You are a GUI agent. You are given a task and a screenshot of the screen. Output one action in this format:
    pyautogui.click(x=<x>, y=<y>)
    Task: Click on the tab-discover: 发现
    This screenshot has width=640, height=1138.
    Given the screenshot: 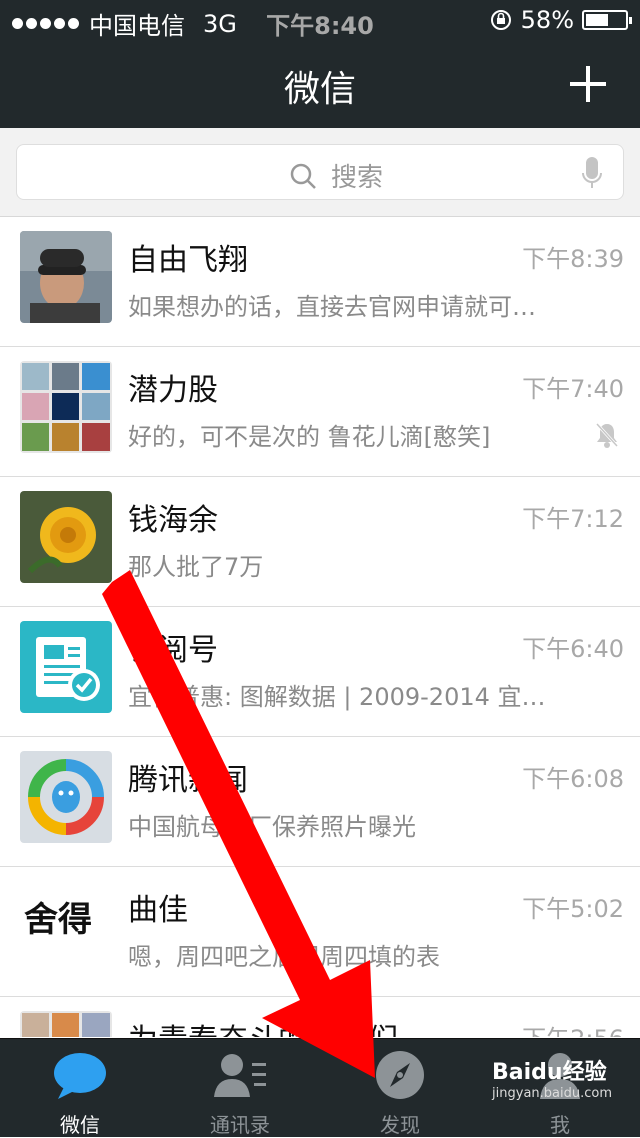 What is the action you would take?
    pyautogui.click(x=400, y=1088)
    